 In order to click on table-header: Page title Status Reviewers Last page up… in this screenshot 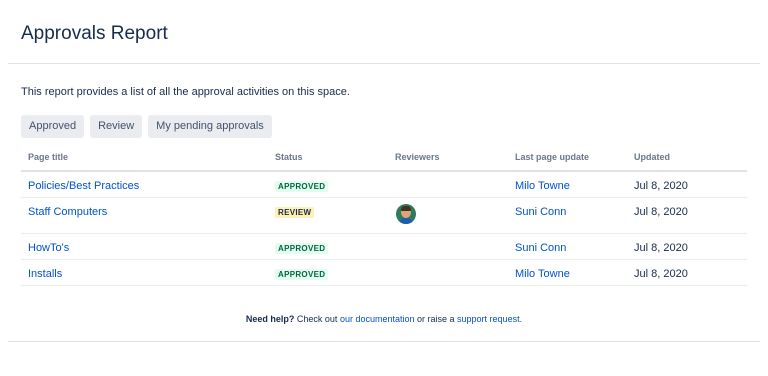, I will do `click(384, 160)`.